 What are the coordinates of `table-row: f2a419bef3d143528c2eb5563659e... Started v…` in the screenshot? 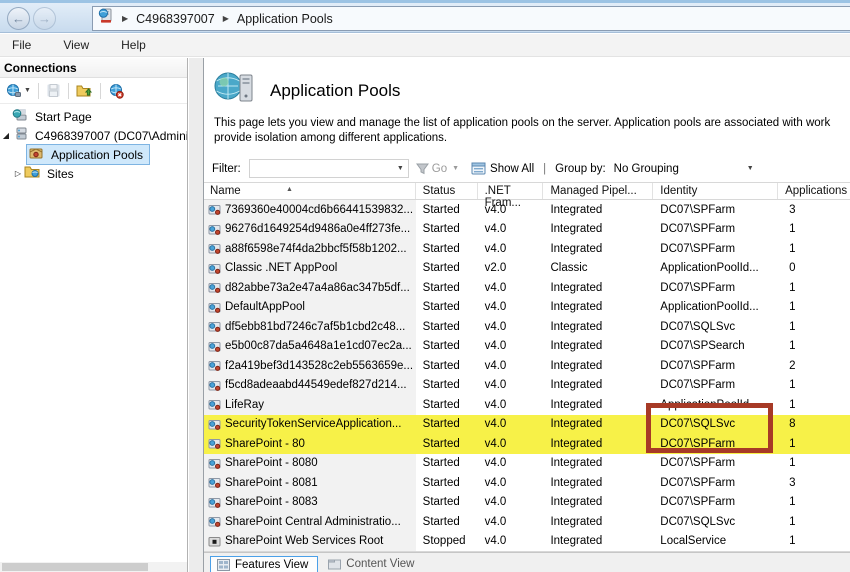 It's located at (527, 366).